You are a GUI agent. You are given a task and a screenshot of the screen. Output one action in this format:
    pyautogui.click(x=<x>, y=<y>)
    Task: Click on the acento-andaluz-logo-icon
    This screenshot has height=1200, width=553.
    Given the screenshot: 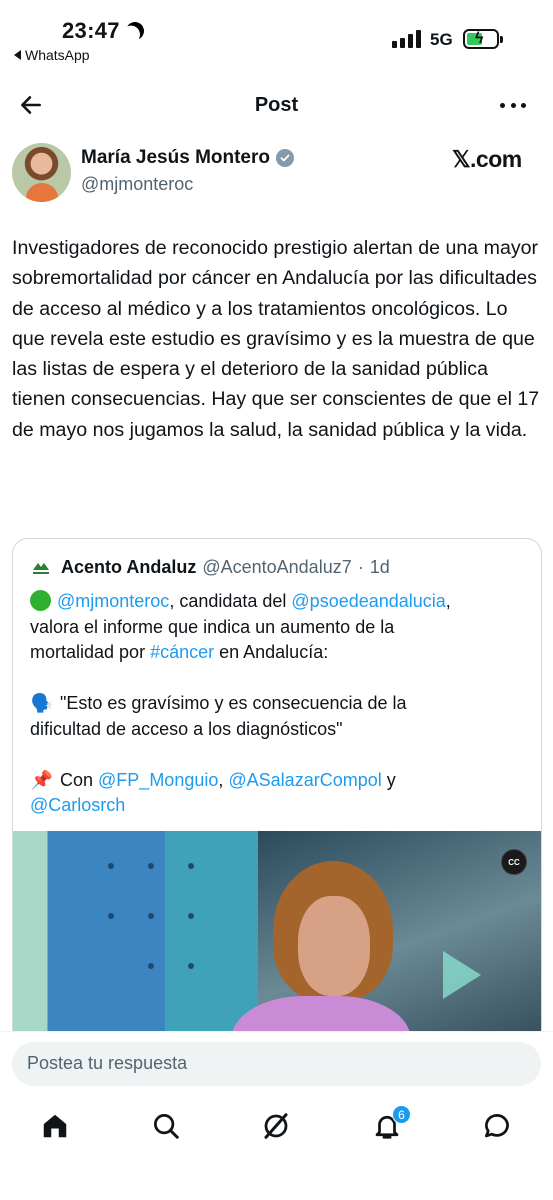 What is the action you would take?
    pyautogui.click(x=41, y=568)
    